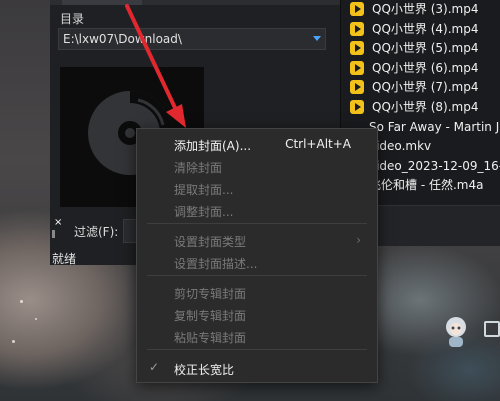 This screenshot has height=401, width=500. Describe the element at coordinates (257, 144) in the screenshot. I see `menu-item-add-cover: 添加封面(A)... Ctrl+Alt+A` at that location.